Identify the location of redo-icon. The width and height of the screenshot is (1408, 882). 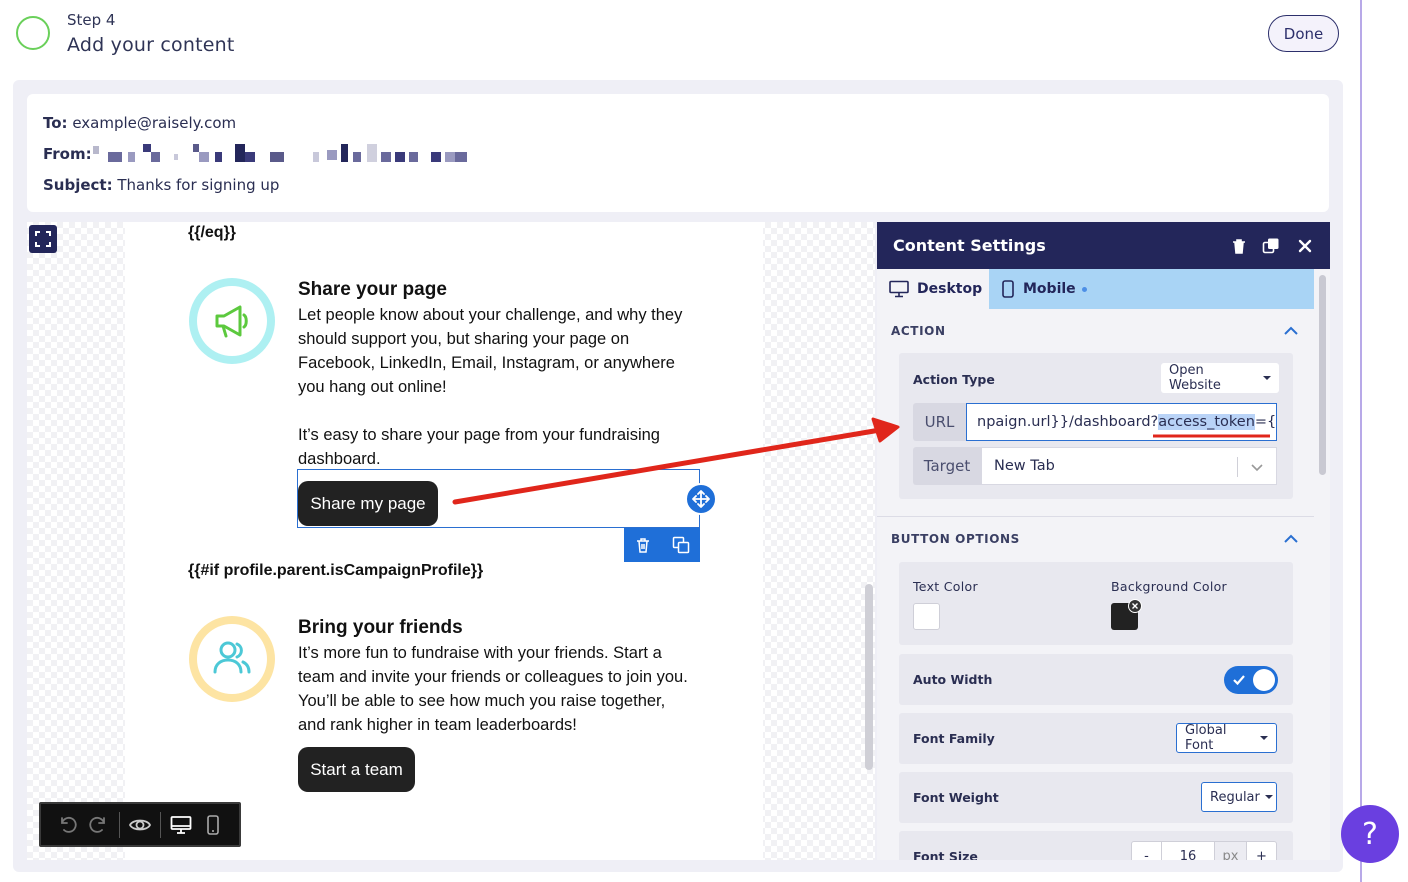
(97, 824).